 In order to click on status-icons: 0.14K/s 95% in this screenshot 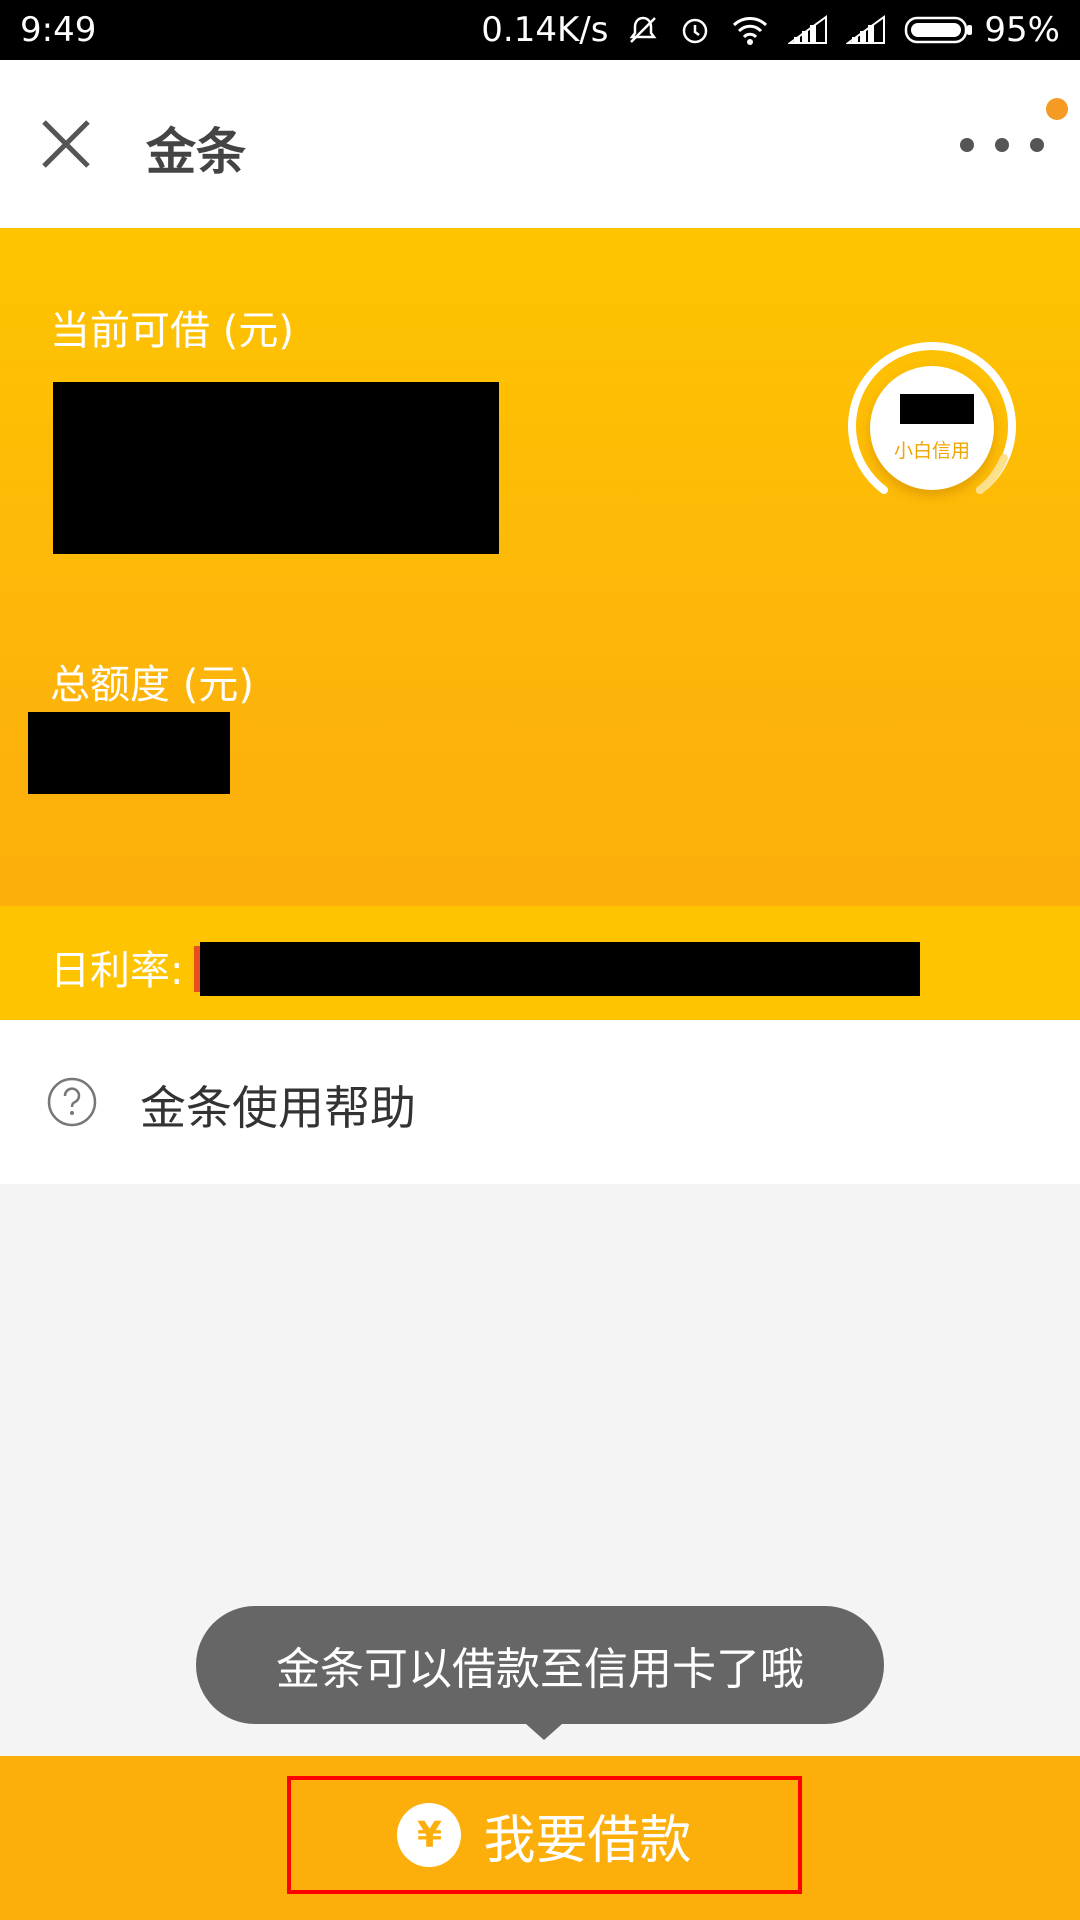, I will do `click(770, 30)`.